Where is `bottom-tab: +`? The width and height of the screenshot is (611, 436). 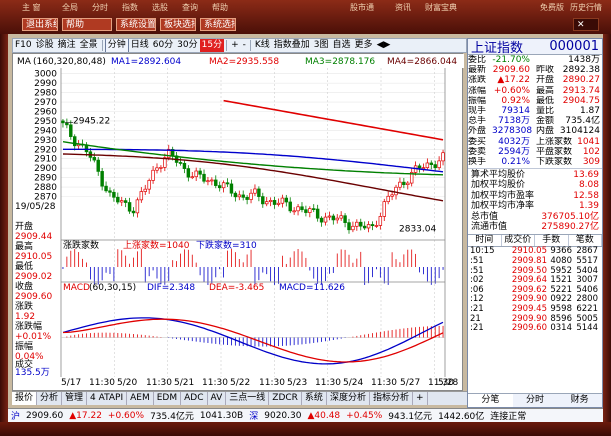 bottom-tab: + is located at coordinates (420, 398).